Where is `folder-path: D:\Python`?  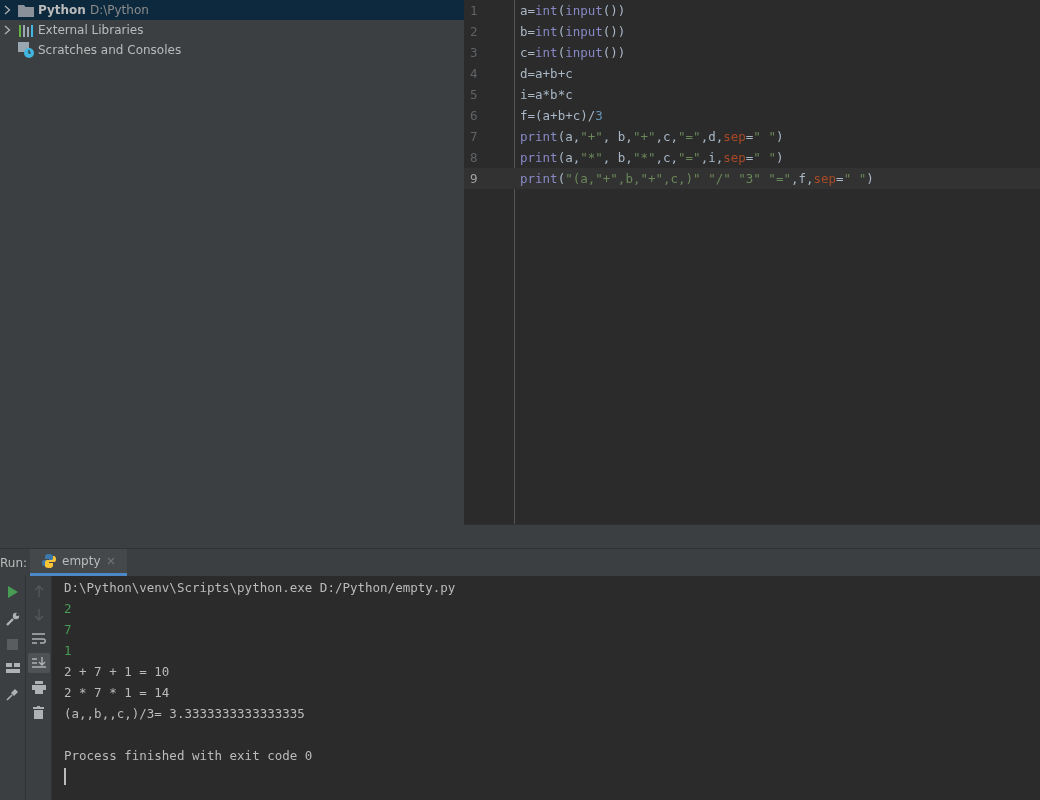 folder-path: D:\Python is located at coordinates (119, 10).